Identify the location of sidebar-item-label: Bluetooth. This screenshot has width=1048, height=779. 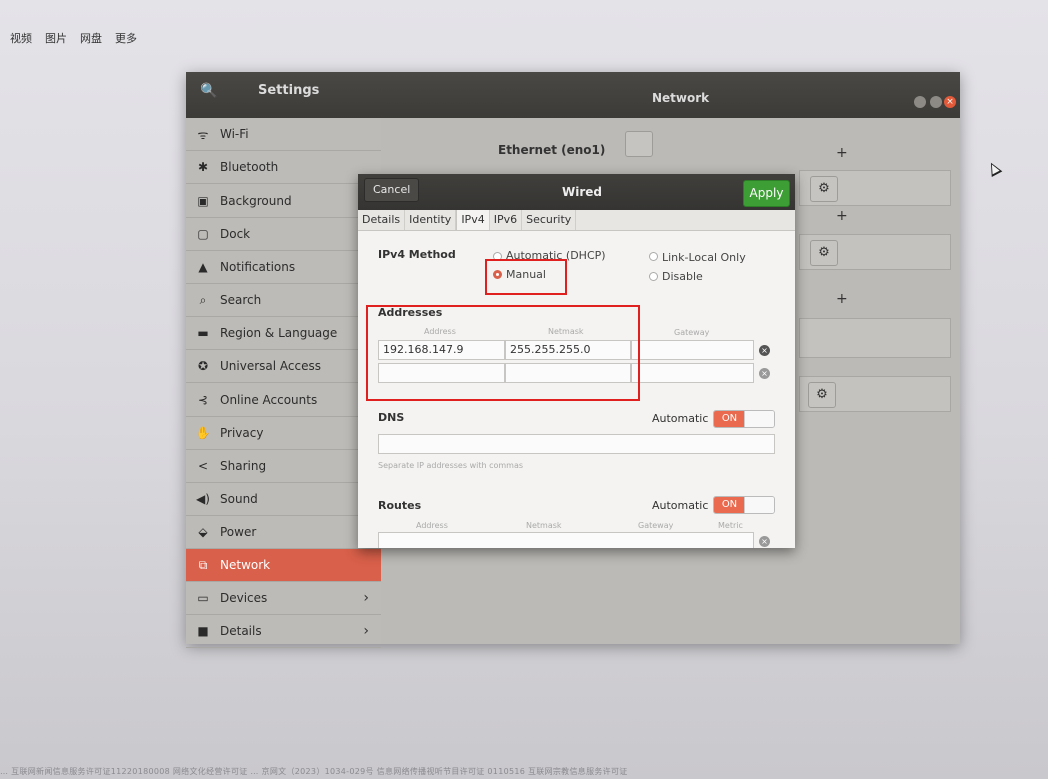
(249, 167).